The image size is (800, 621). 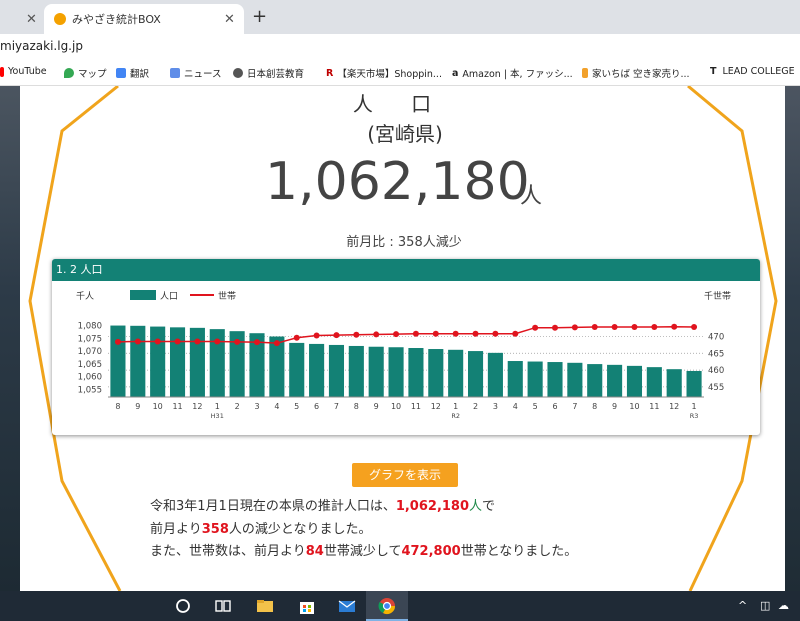 I want to click on x-tick-label: 2, so click(x=475, y=406).